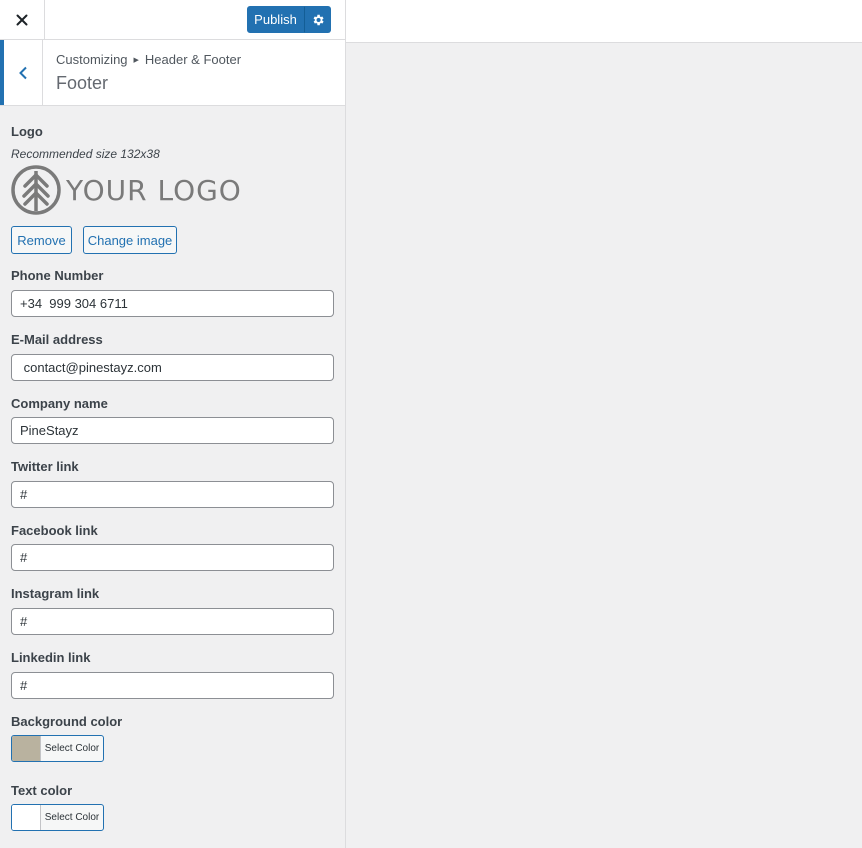 This screenshot has height=848, width=862. Describe the element at coordinates (193, 59) in the screenshot. I see `breadcrumb-item: Header & Footer` at that location.